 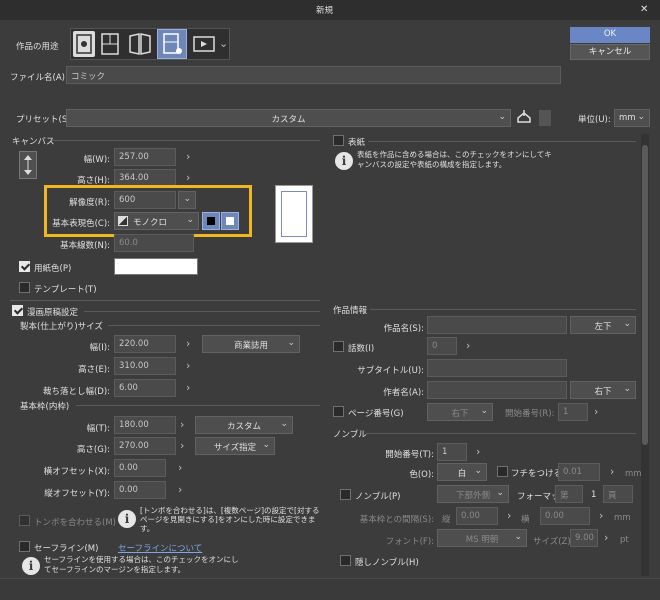 What do you see at coordinates (606, 537) in the screenshot?
I see `size-chevron-icon: ›` at bounding box center [606, 537].